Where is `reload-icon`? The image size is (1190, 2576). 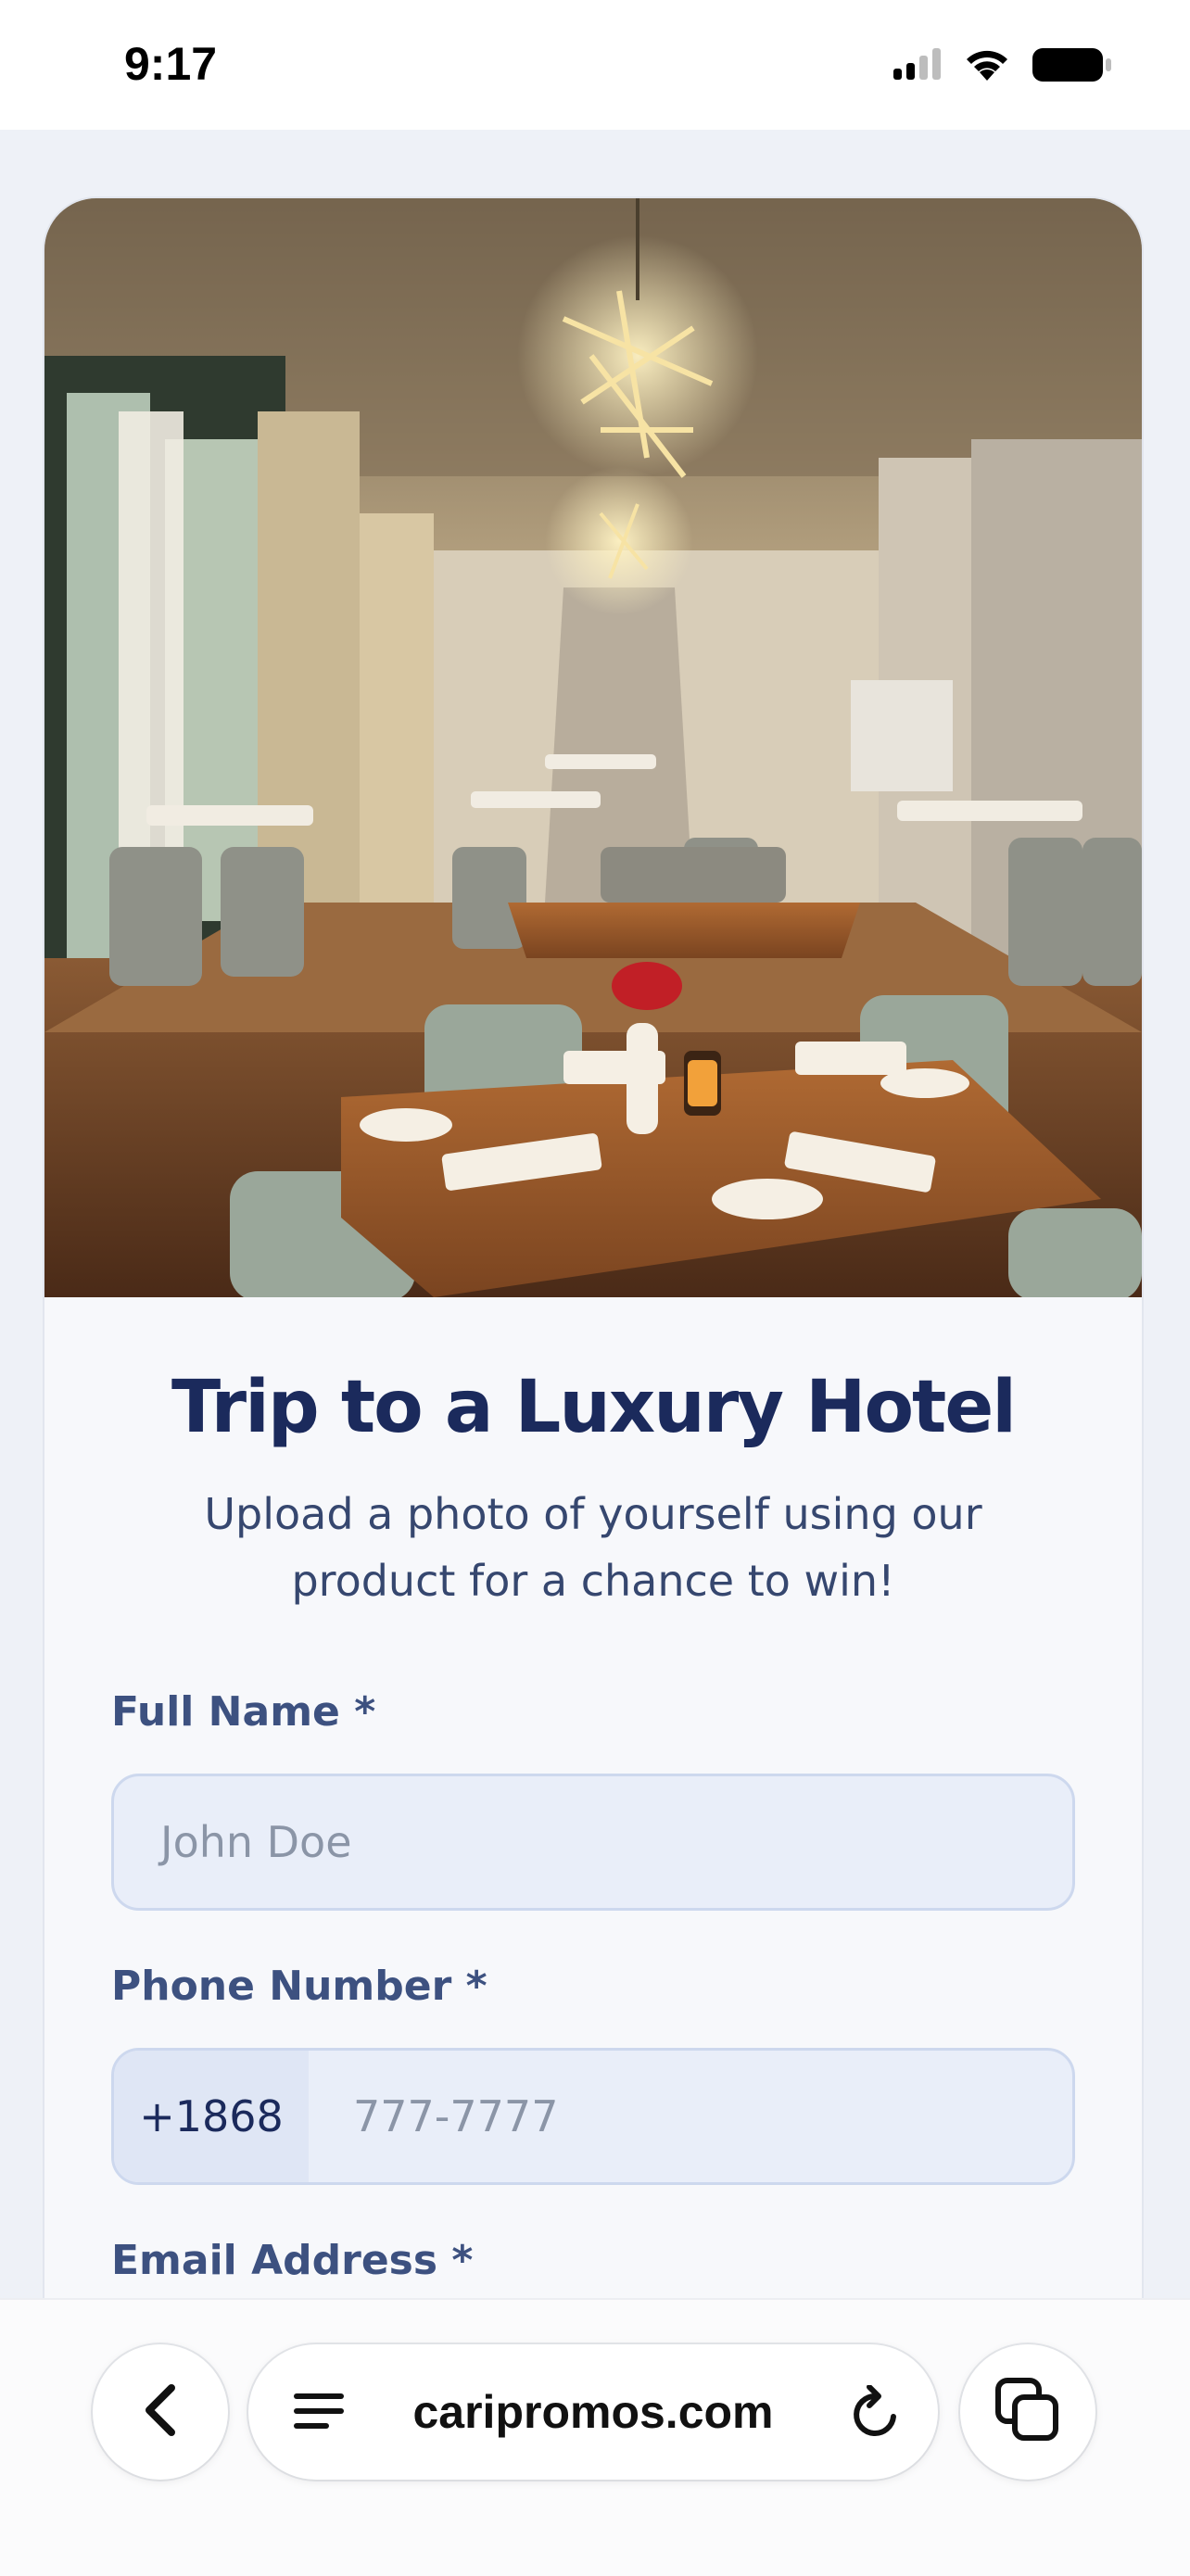 reload-icon is located at coordinates (875, 2413).